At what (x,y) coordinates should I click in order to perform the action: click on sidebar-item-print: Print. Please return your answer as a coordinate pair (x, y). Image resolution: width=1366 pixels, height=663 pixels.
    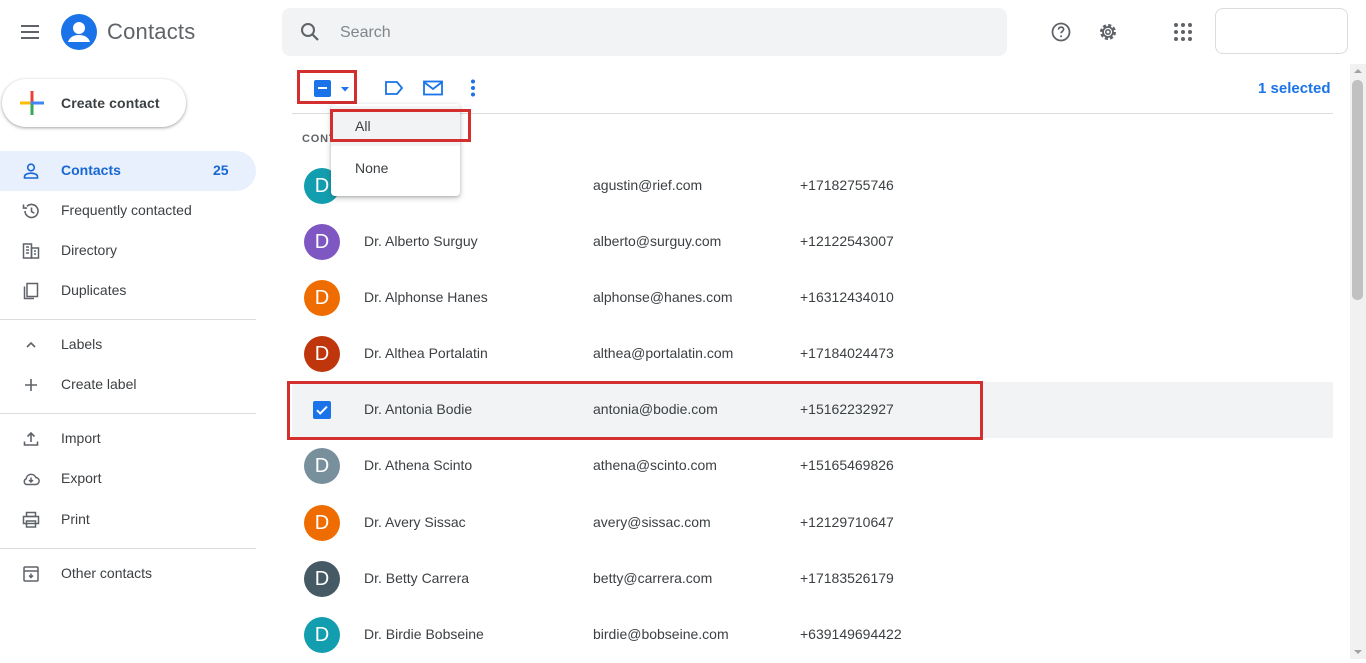
    Looking at the image, I should click on (128, 520).